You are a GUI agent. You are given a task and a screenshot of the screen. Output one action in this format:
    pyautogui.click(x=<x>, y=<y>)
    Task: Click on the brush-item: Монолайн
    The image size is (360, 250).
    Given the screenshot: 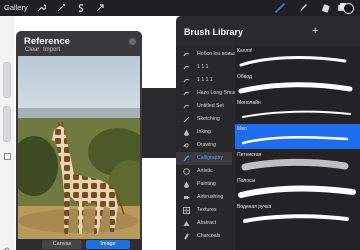 What is the action you would take?
    pyautogui.click(x=297, y=110)
    